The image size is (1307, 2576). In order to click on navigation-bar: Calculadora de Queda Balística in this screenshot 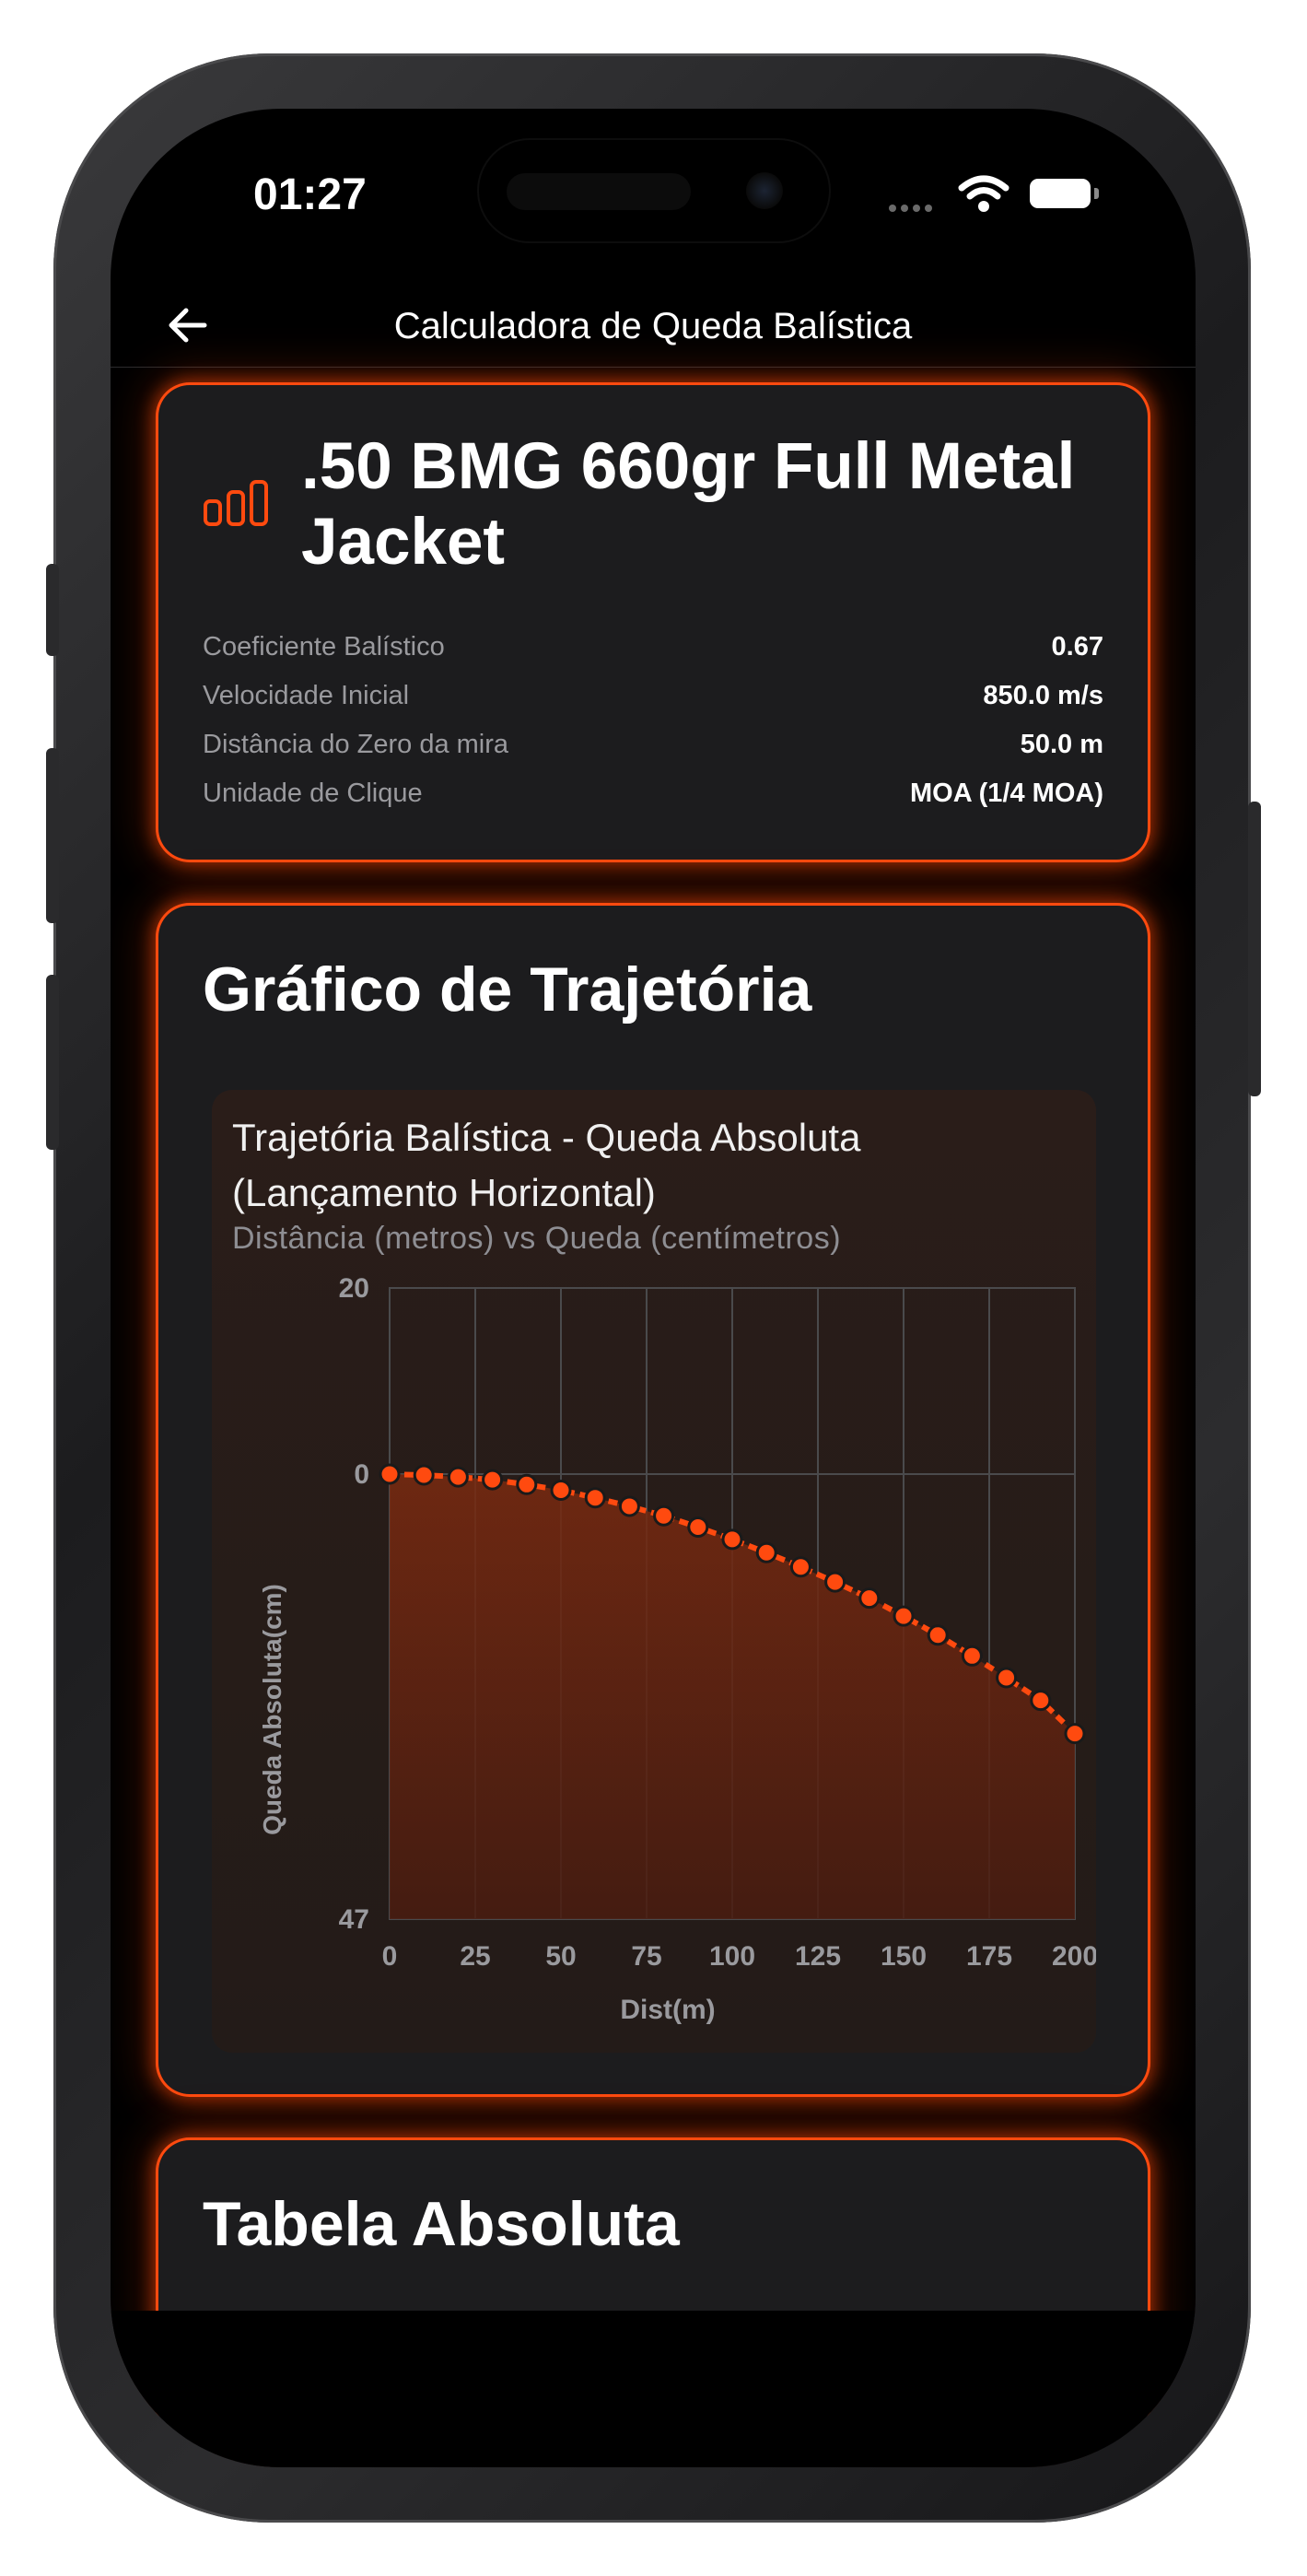, I will do `click(653, 326)`.